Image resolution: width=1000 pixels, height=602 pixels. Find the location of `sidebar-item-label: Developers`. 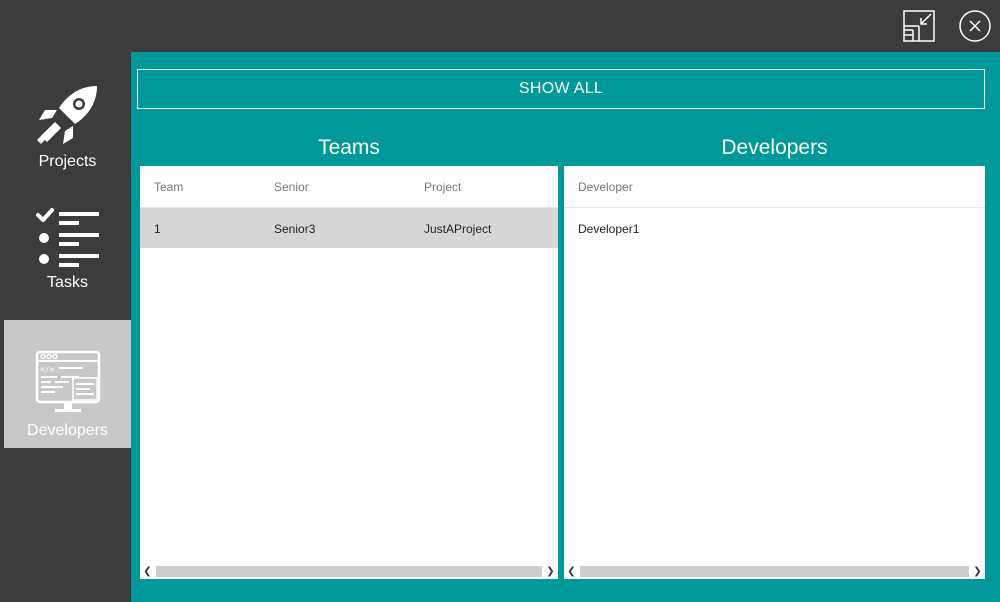

sidebar-item-label: Developers is located at coordinates (67, 430).